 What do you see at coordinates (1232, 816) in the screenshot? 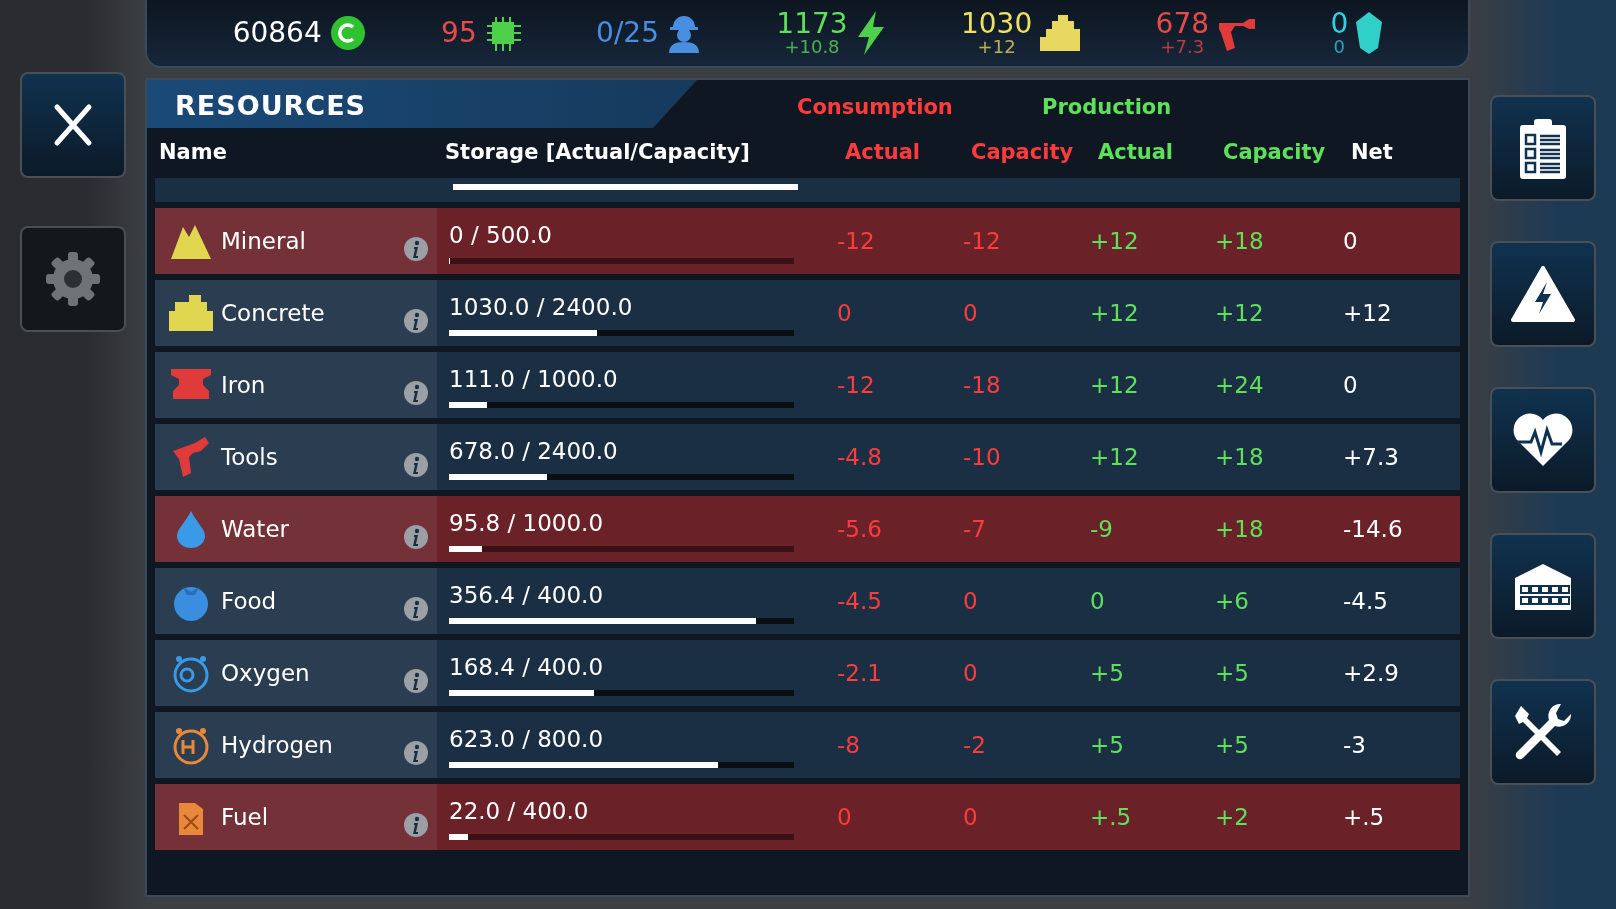
I see `table-cell: +2` at bounding box center [1232, 816].